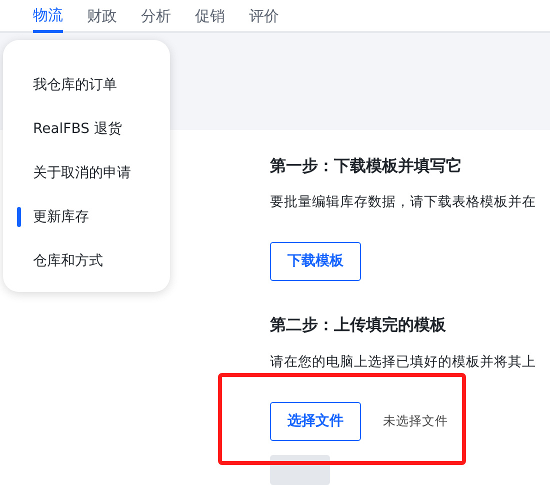  Describe the element at coordinates (102, 16) in the screenshot. I see `nav-tab: 财政` at that location.